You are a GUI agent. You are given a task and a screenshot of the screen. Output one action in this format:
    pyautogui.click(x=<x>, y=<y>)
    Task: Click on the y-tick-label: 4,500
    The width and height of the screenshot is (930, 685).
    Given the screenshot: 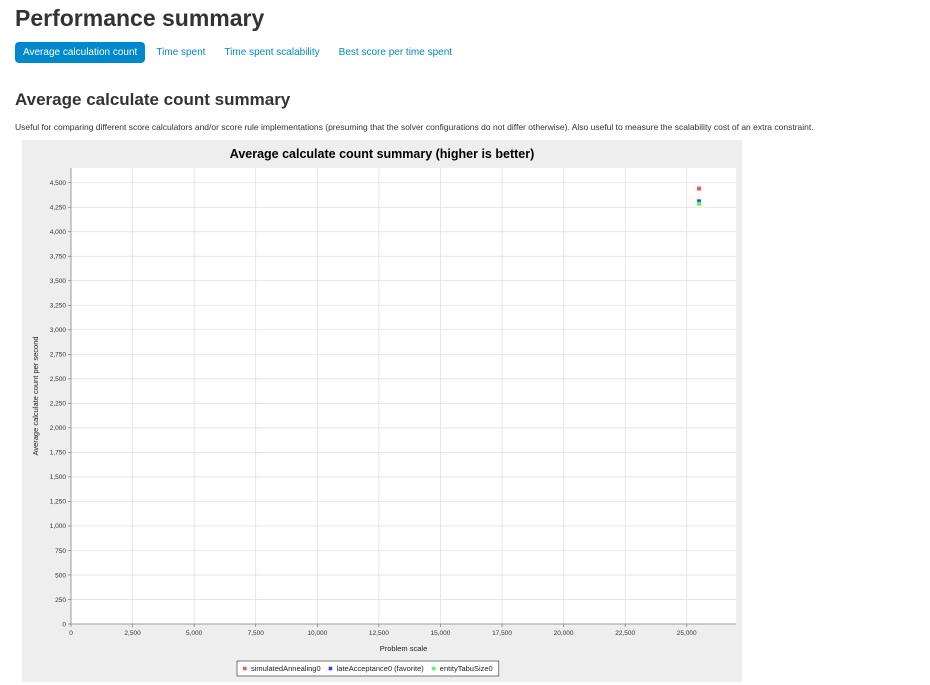 What is the action you would take?
    pyautogui.click(x=58, y=183)
    